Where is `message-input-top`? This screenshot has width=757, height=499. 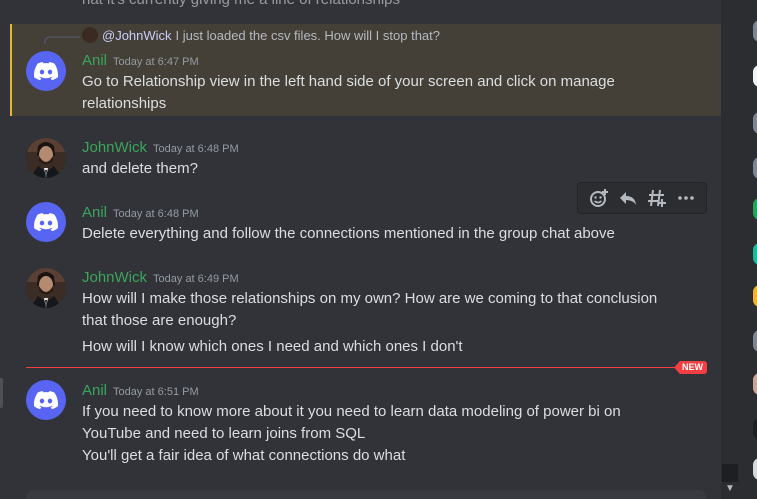 message-input-top is located at coordinates (366, 494).